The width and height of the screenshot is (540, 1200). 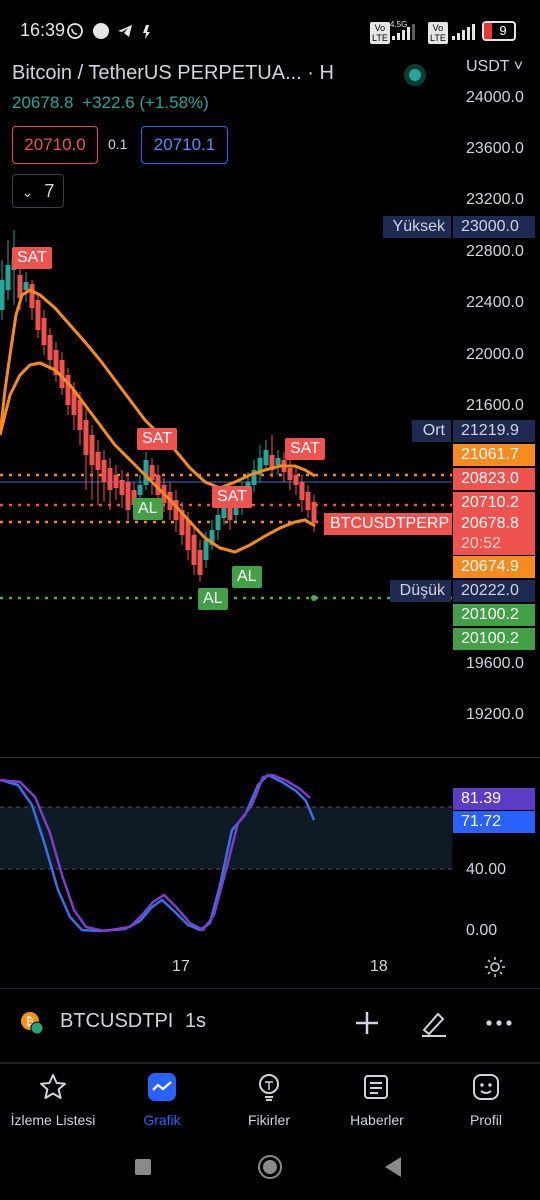 What do you see at coordinates (181, 966) in the screenshot?
I see `time-axis-label: 17` at bounding box center [181, 966].